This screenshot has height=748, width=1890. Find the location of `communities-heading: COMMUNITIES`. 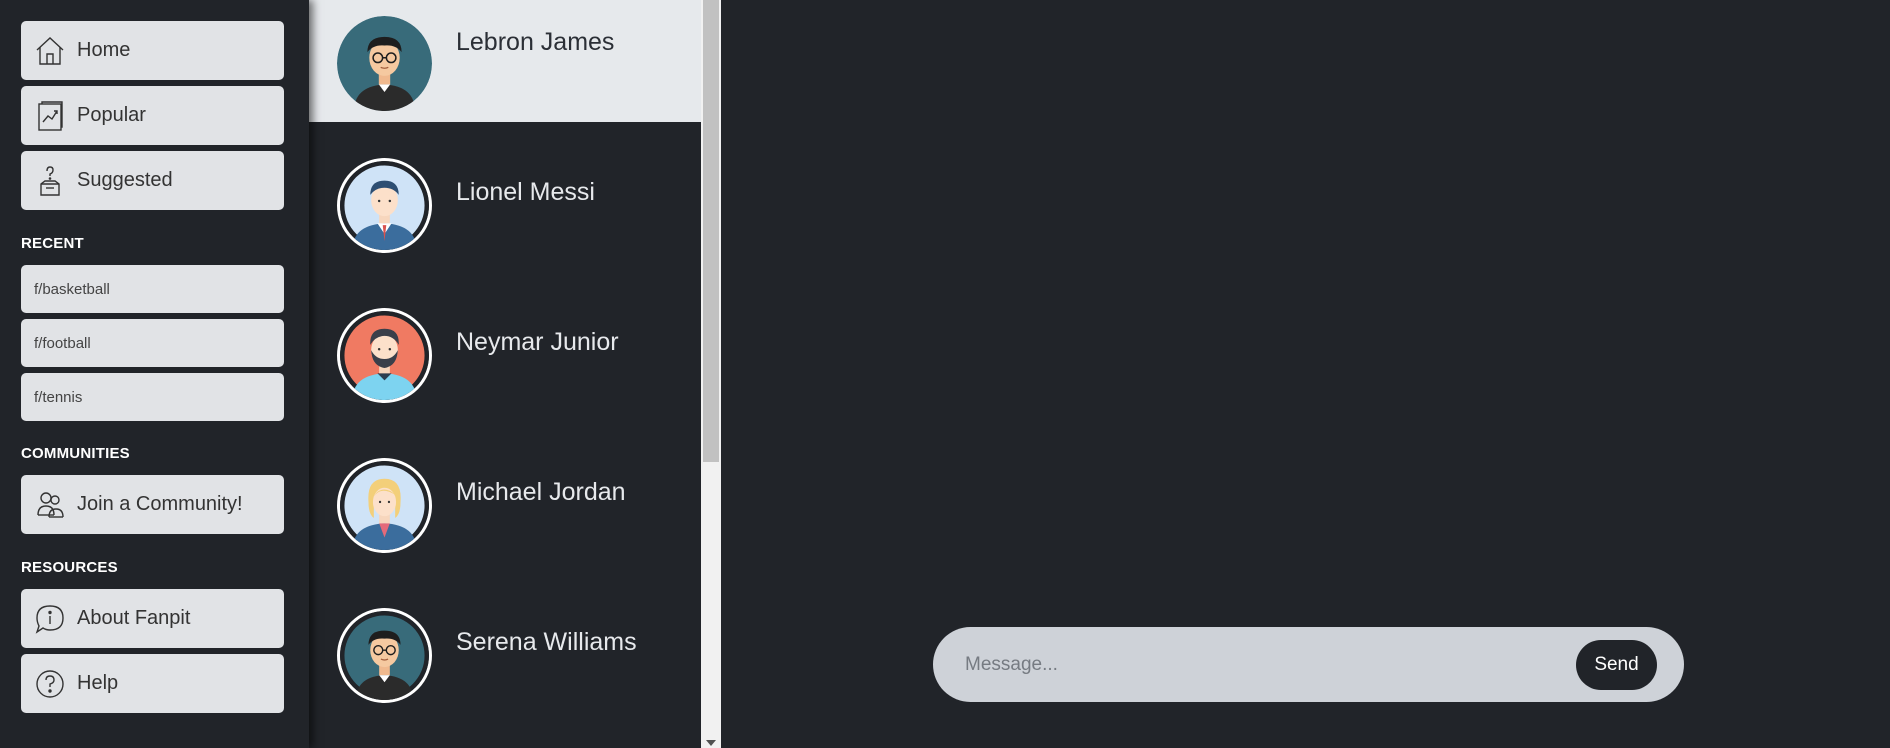

communities-heading: COMMUNITIES is located at coordinates (75, 453).